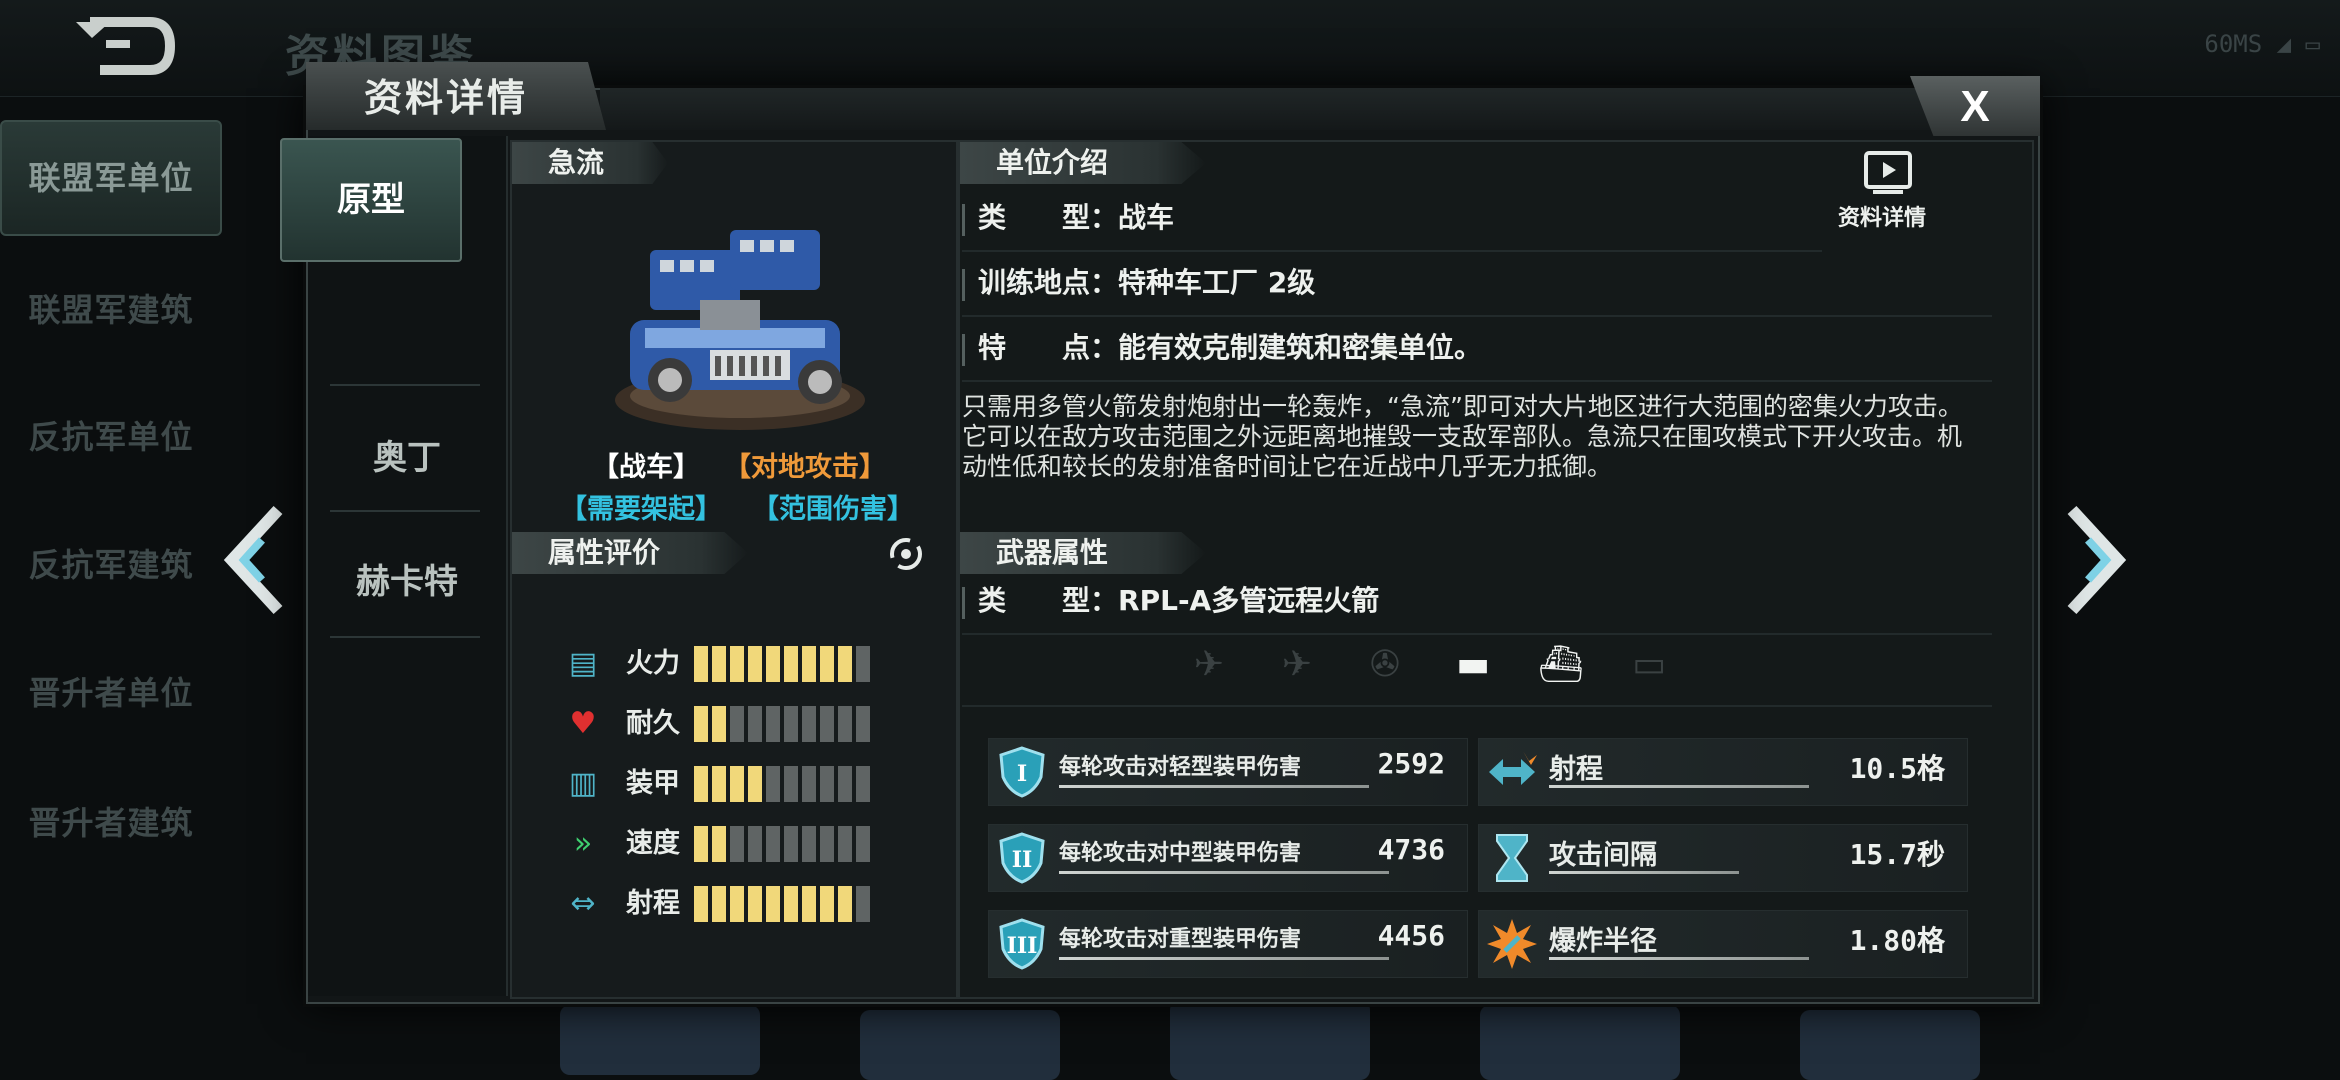  I want to click on unit-name: 急流, so click(590, 163).